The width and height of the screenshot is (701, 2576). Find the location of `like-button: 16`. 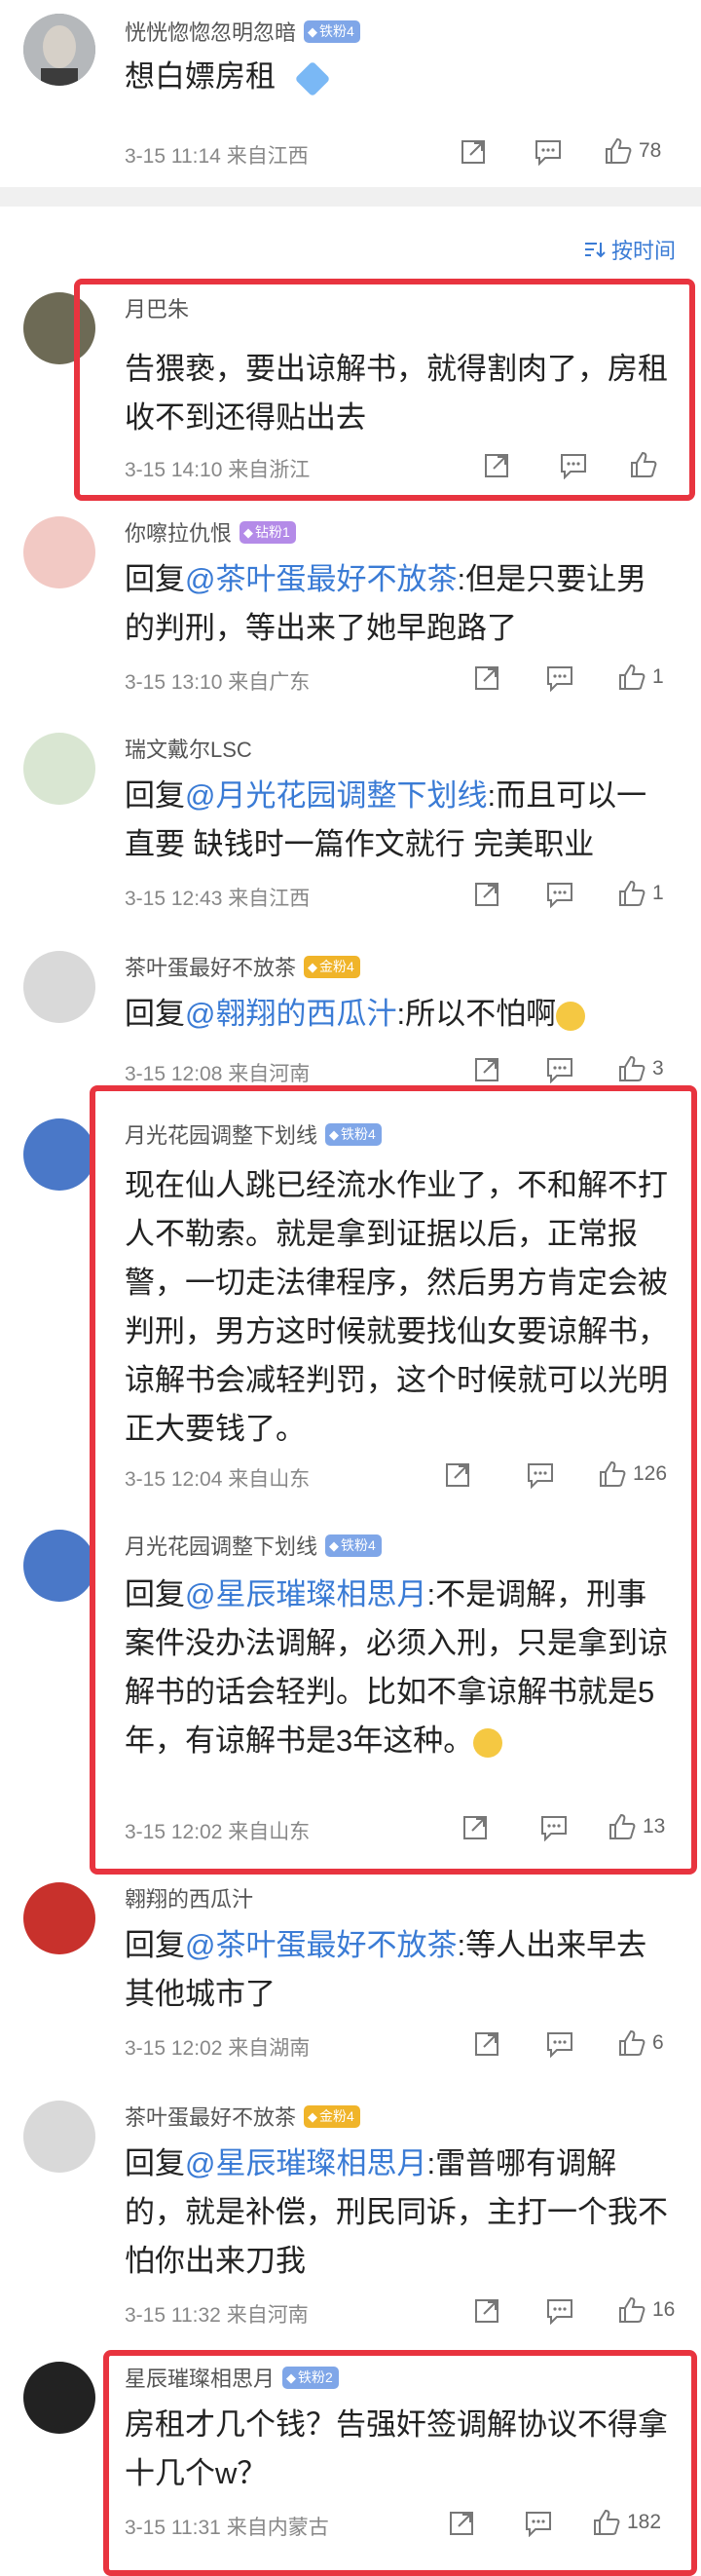

like-button: 16 is located at coordinates (646, 2310).